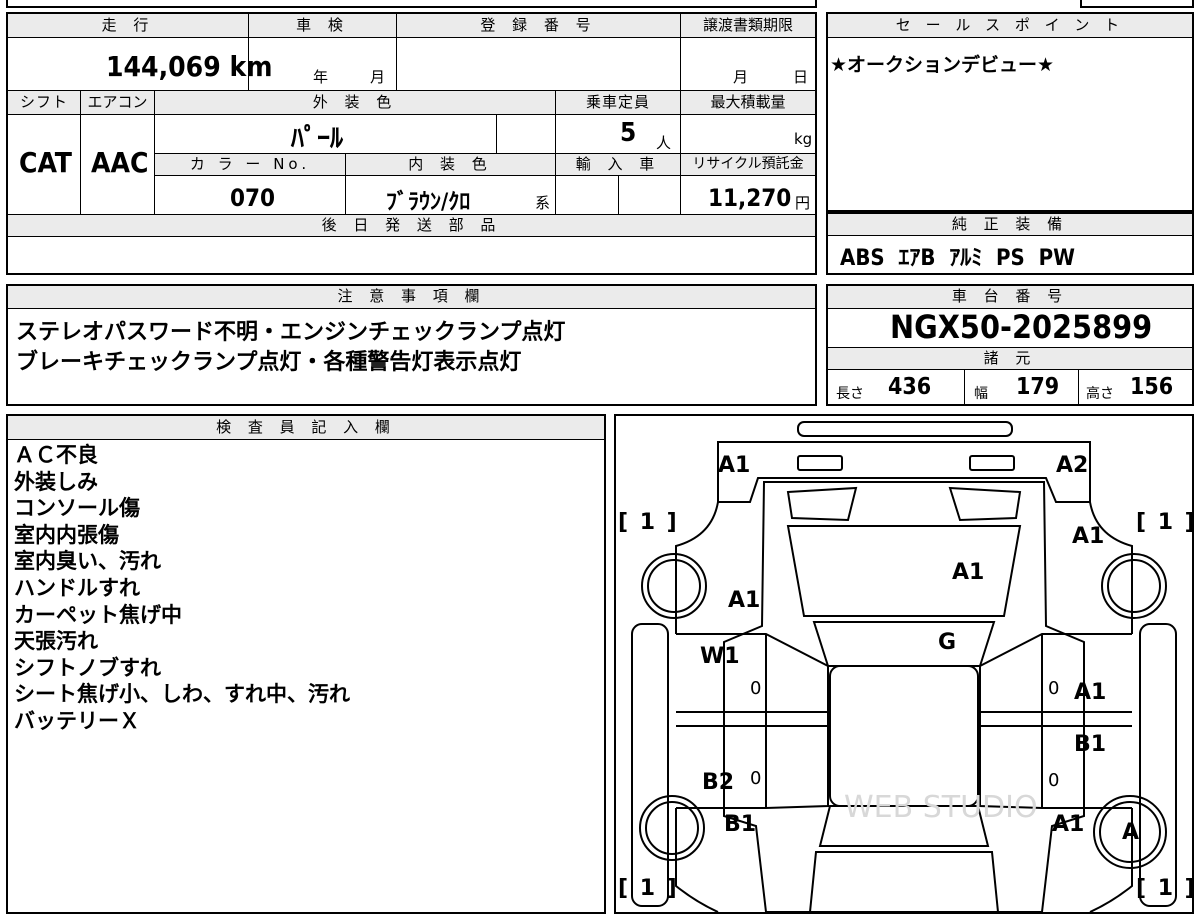  I want to click on notes-line-1: ステレオパスワード不明・エンジンチェックランプ点灯, so click(291, 332).